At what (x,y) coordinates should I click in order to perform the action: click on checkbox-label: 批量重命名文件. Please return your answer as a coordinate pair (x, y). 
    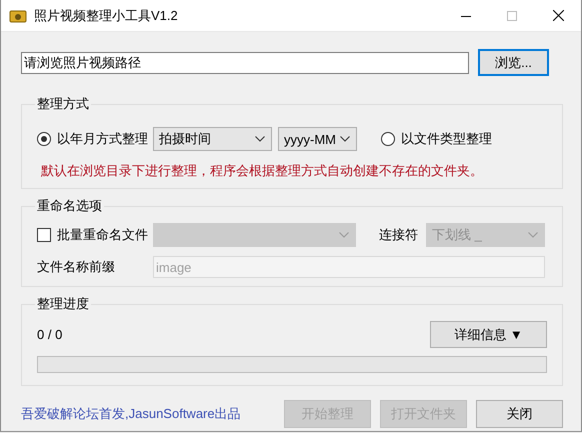
    Looking at the image, I should click on (102, 235).